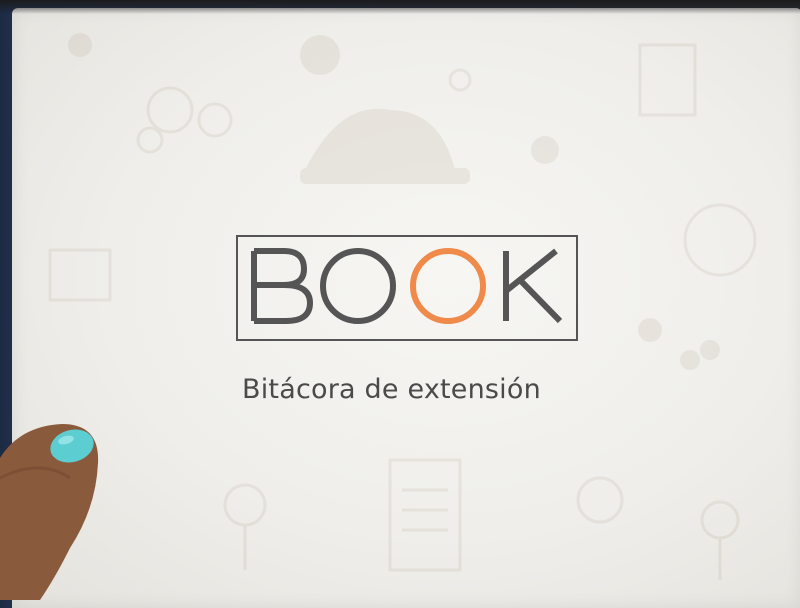  Describe the element at coordinates (720, 240) in the screenshot. I see `lightbulb-icon` at that location.